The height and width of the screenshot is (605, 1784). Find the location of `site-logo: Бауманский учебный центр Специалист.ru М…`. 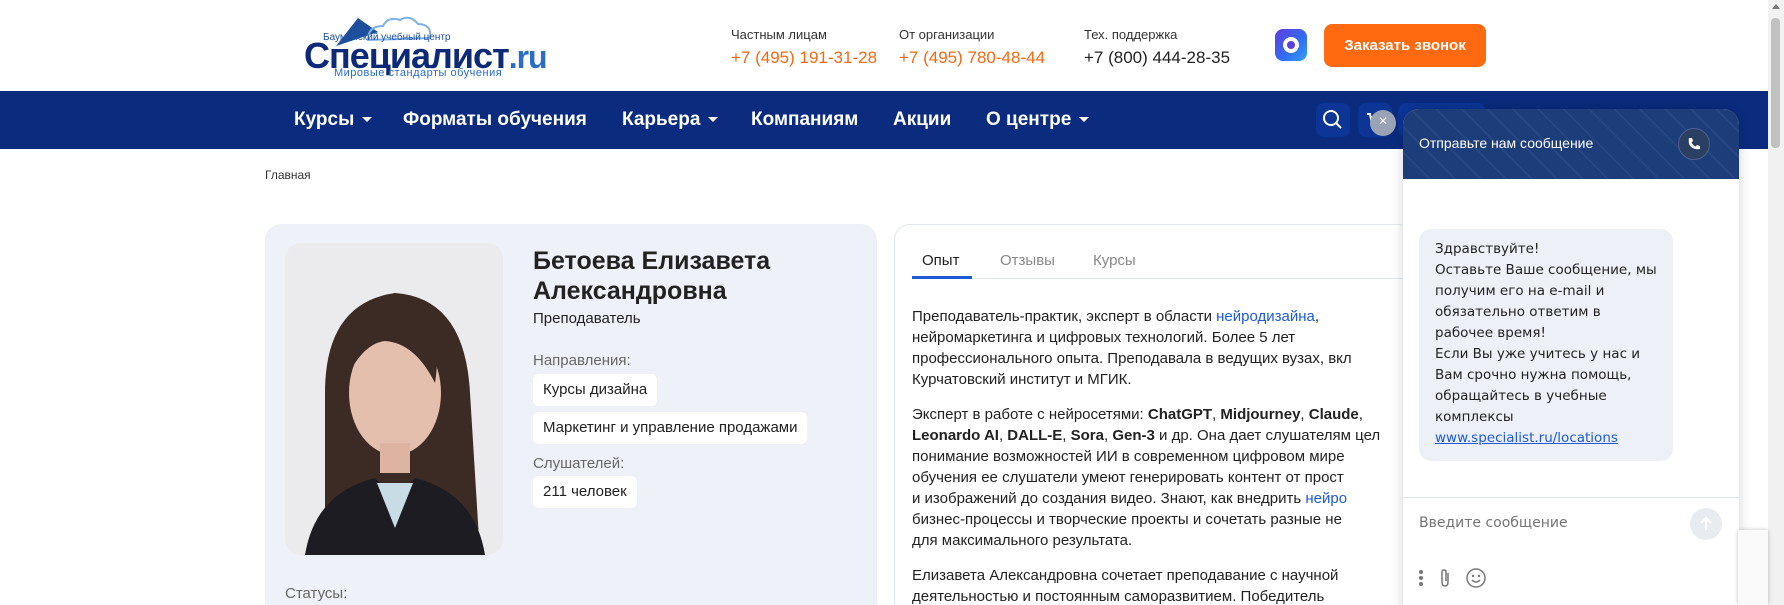

site-logo: Бауманский учебный центр Специалист.ru М… is located at coordinates (415, 45).